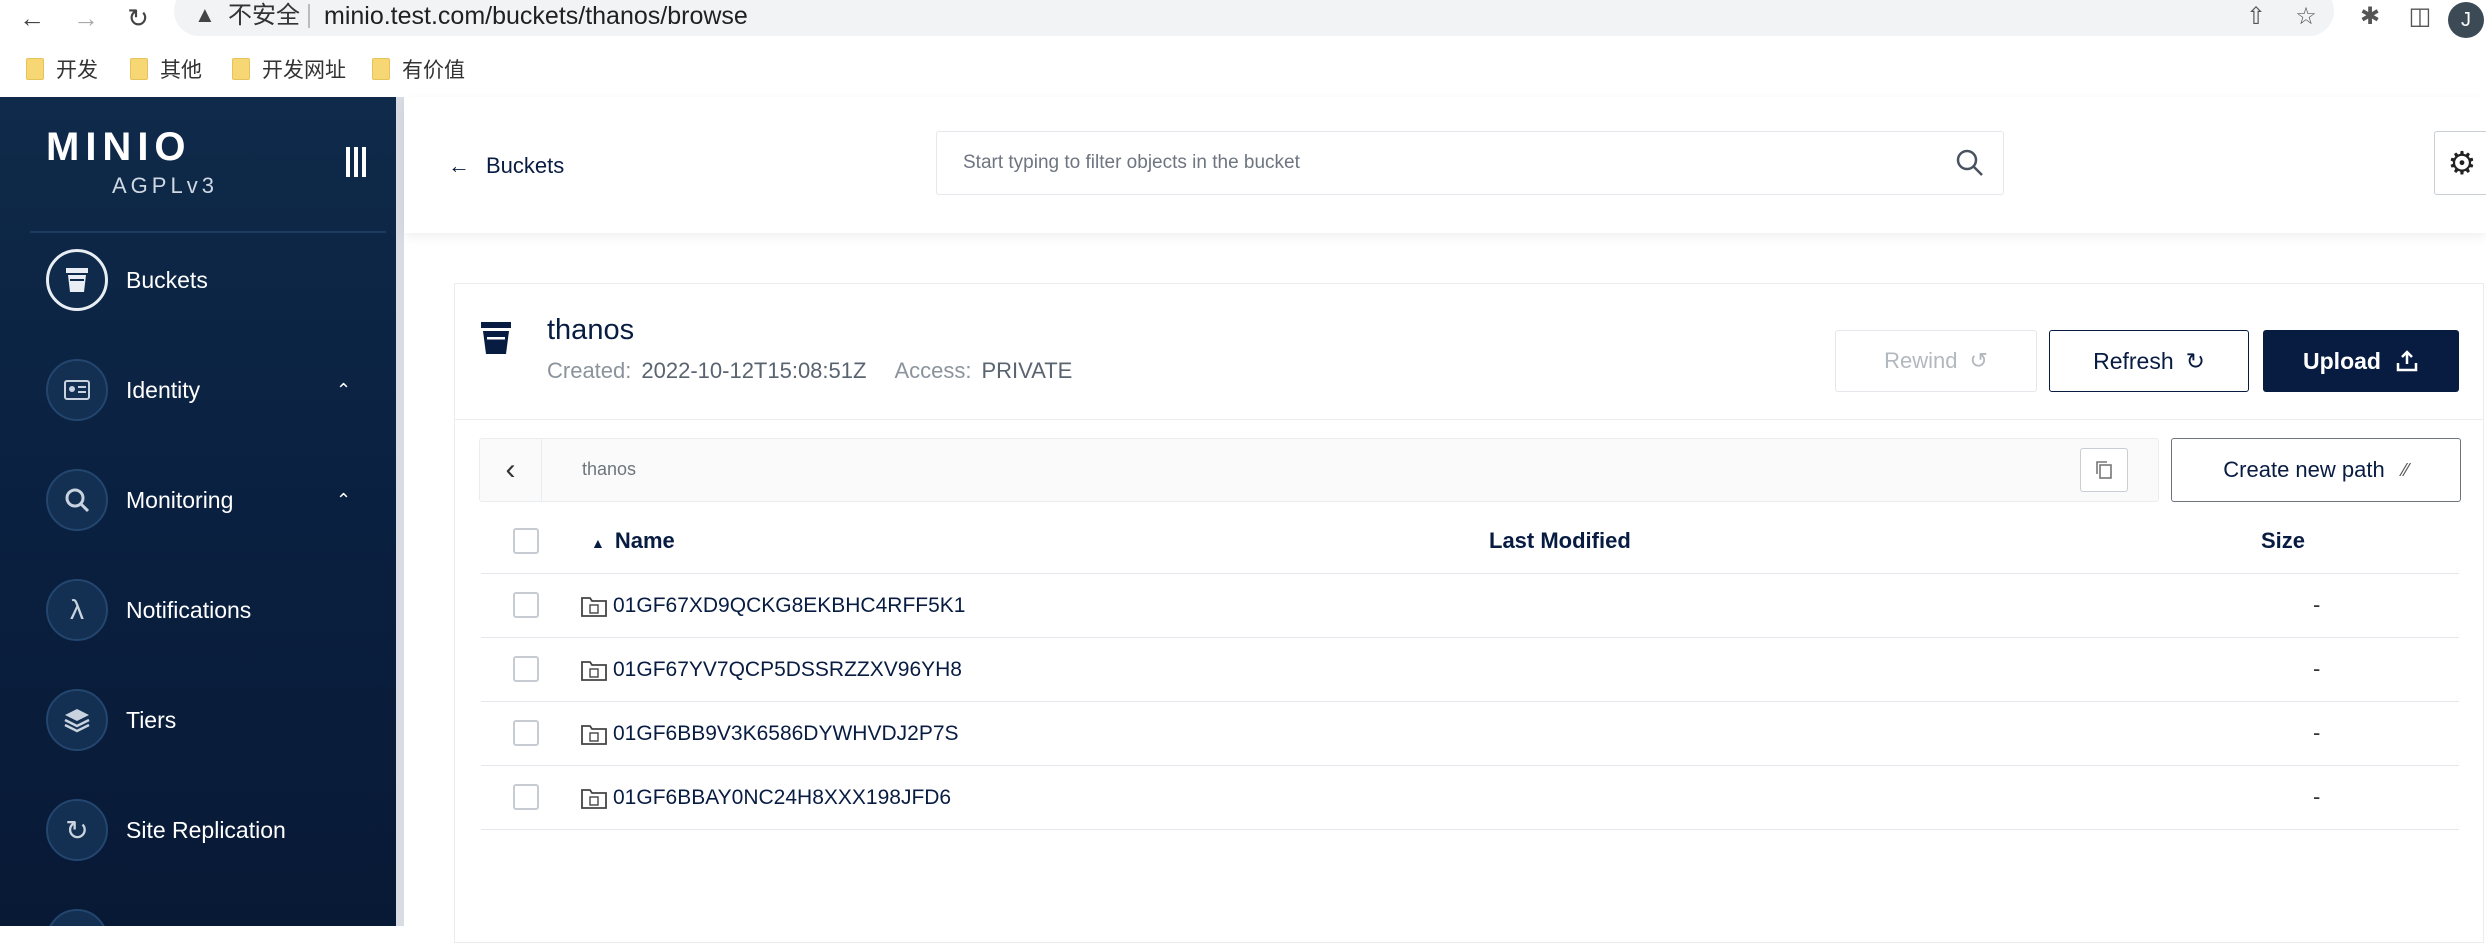 The image size is (2486, 943). What do you see at coordinates (1470, 670) in the screenshot?
I see `table-row: 01GF67YV7QCP5DSSRZZXV96YH8 -` at bounding box center [1470, 670].